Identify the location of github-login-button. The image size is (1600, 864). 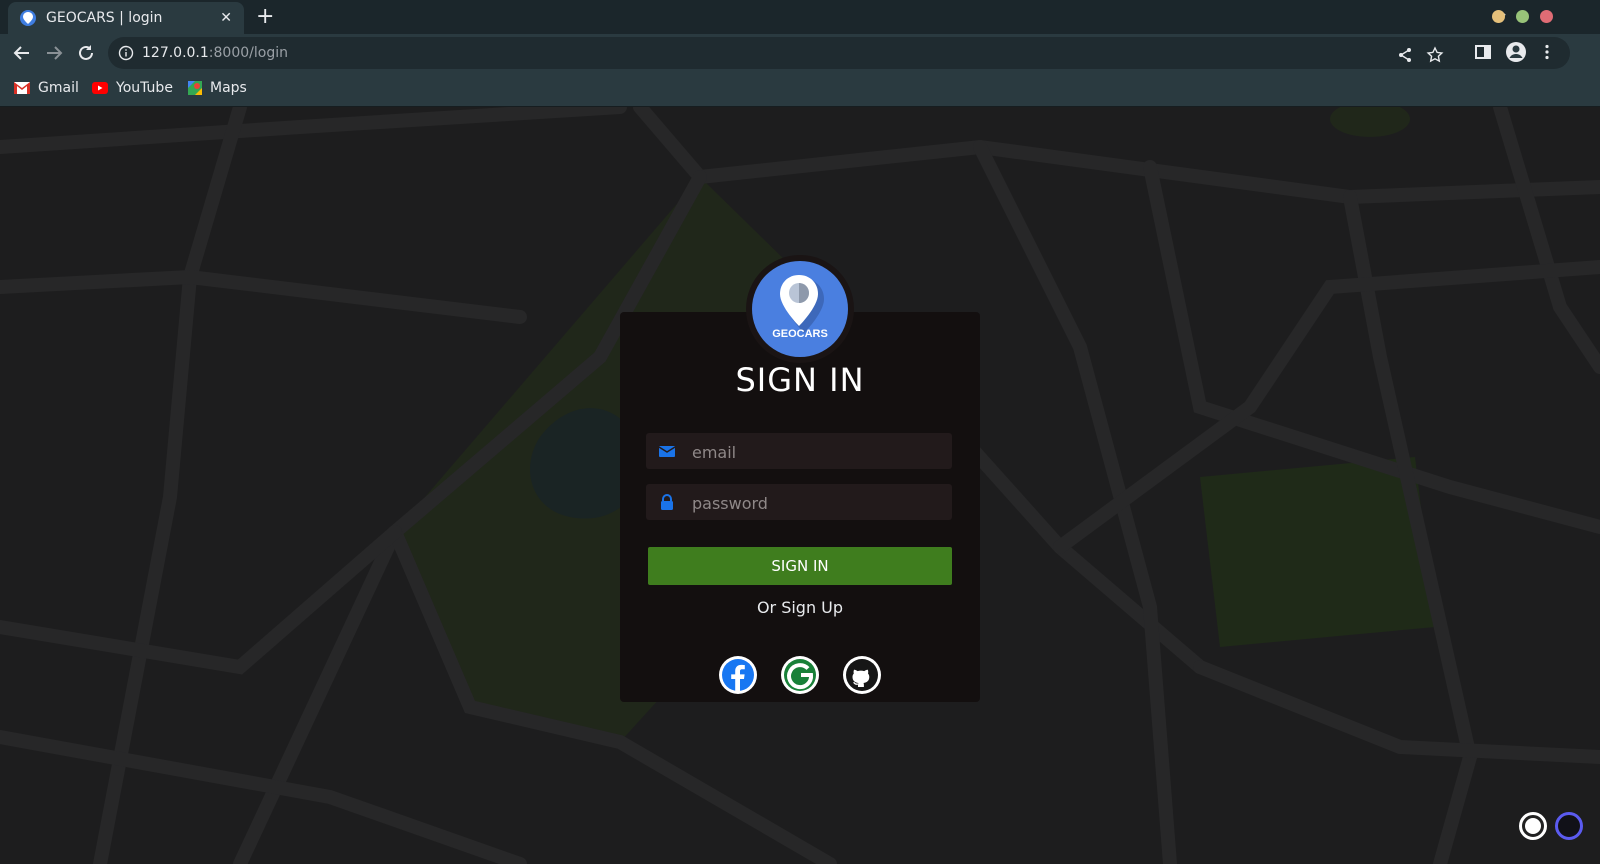
(862, 675).